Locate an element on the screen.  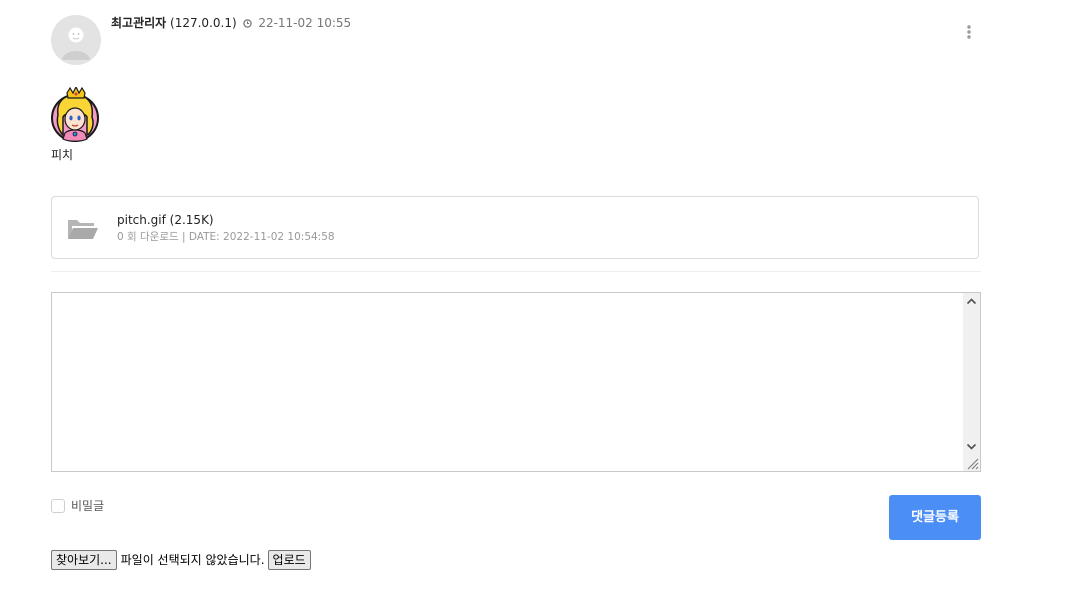
textarea-scrollbar is located at coordinates (971, 382).